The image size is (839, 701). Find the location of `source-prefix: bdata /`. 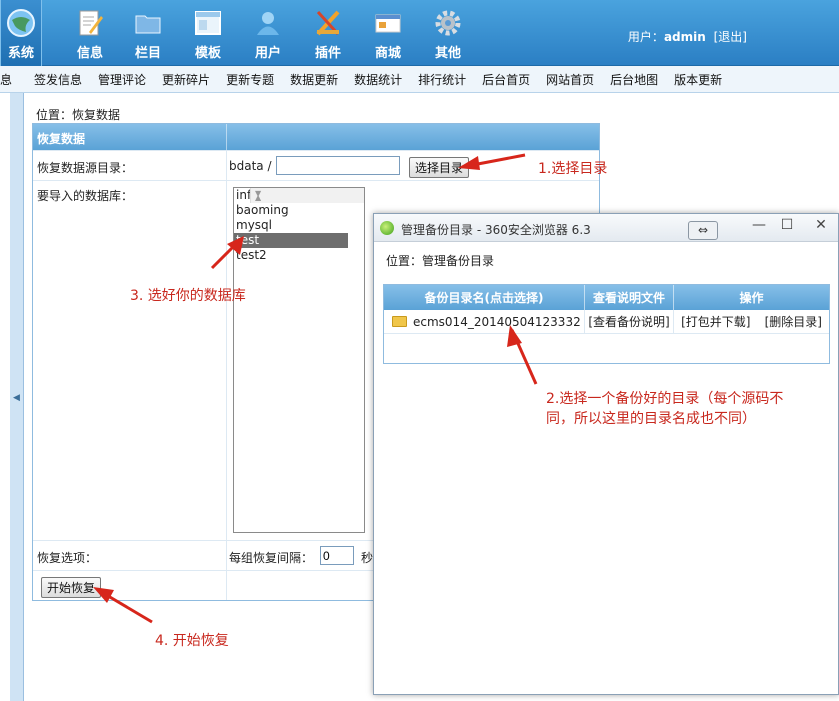

source-prefix: bdata / is located at coordinates (250, 166).